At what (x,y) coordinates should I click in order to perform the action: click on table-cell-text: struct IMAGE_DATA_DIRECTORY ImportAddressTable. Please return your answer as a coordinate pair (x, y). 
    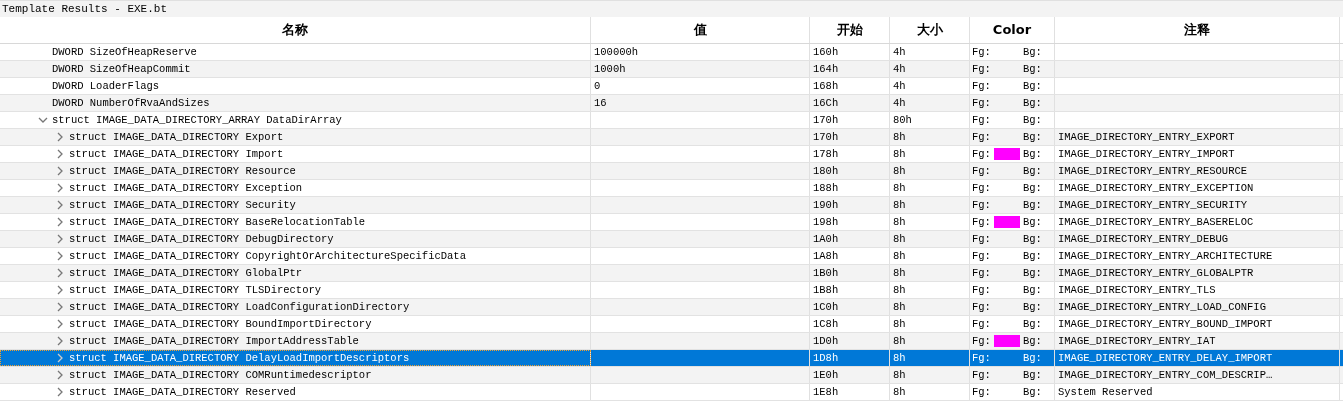
    Looking at the image, I should click on (214, 341).